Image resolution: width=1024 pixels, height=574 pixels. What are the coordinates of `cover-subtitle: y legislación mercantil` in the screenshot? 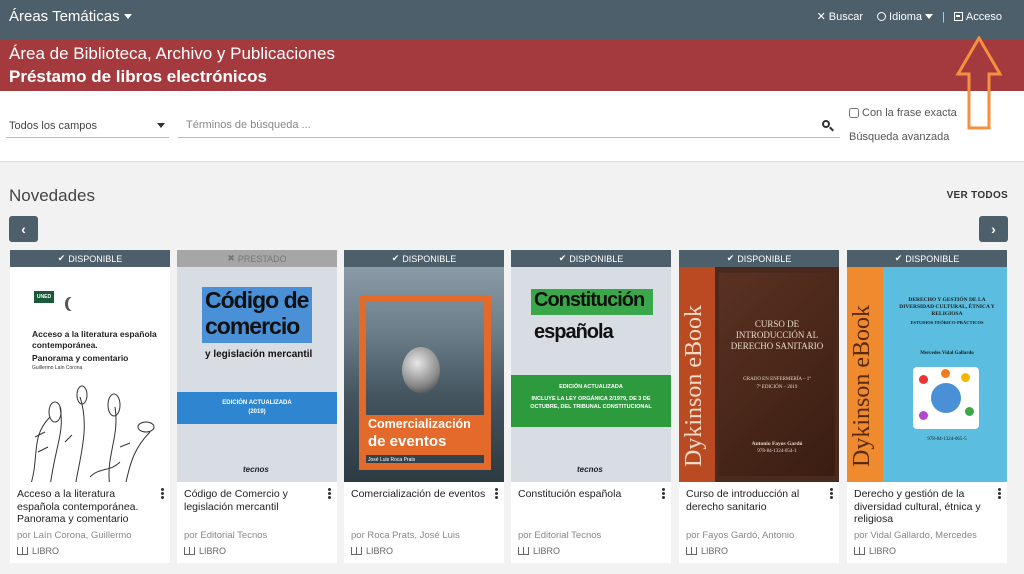 It's located at (259, 354).